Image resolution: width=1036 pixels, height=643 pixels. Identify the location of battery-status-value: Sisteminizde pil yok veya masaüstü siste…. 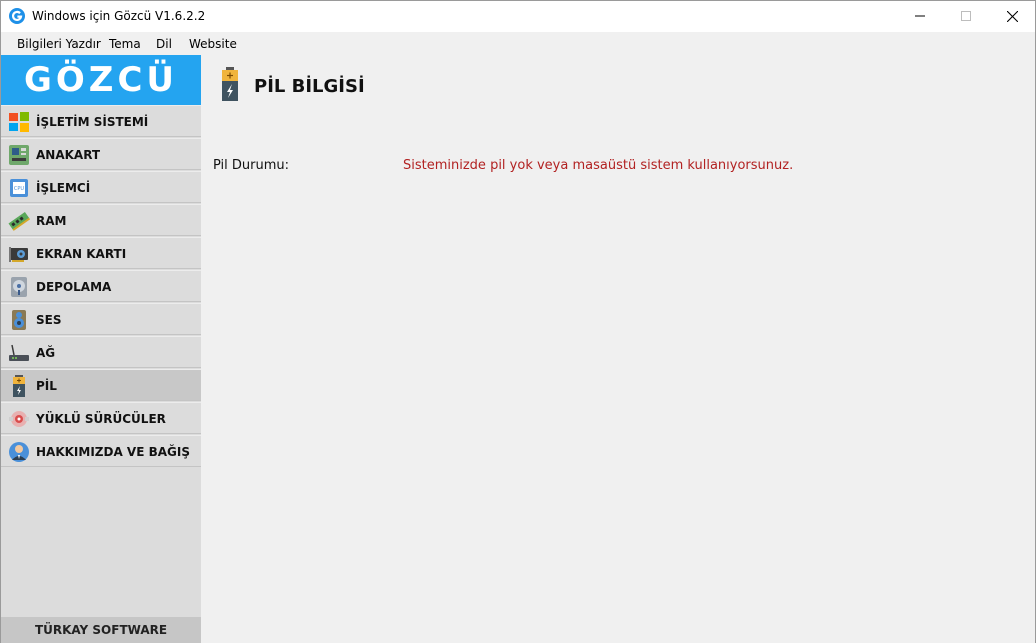
(598, 165).